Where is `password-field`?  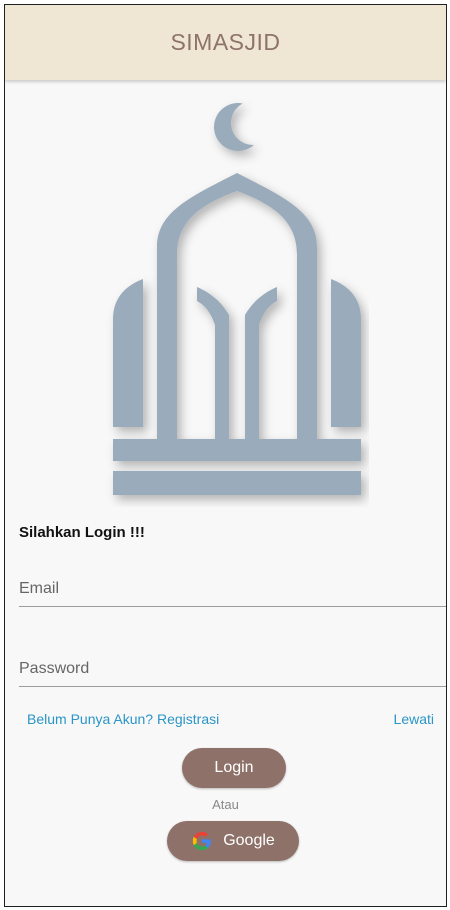
password-field is located at coordinates (232, 664).